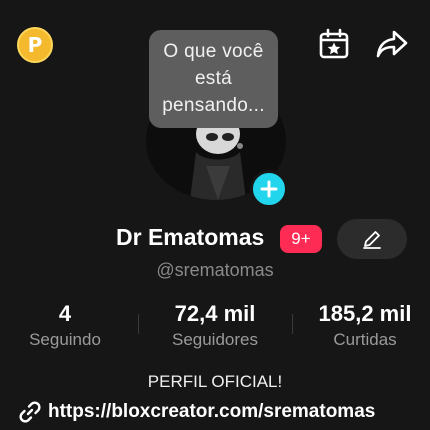  I want to click on bio-link: https://bloxcreator.com/srematomas, so click(196, 412).